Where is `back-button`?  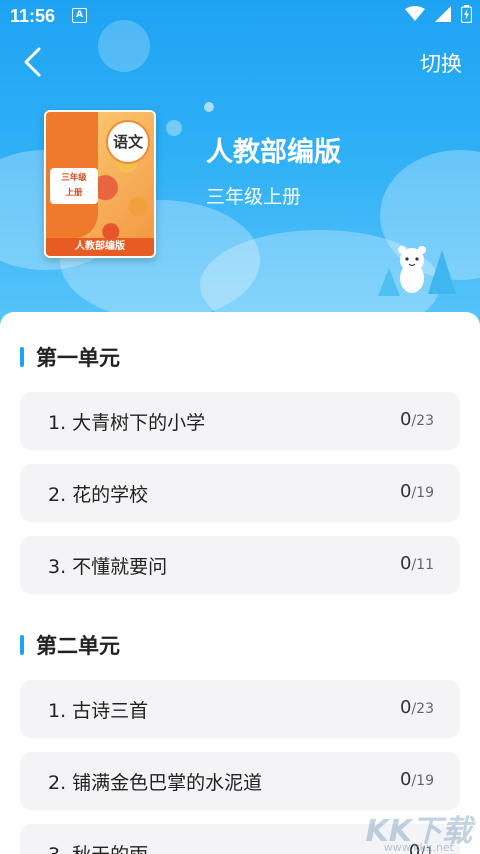 back-button is located at coordinates (32, 62).